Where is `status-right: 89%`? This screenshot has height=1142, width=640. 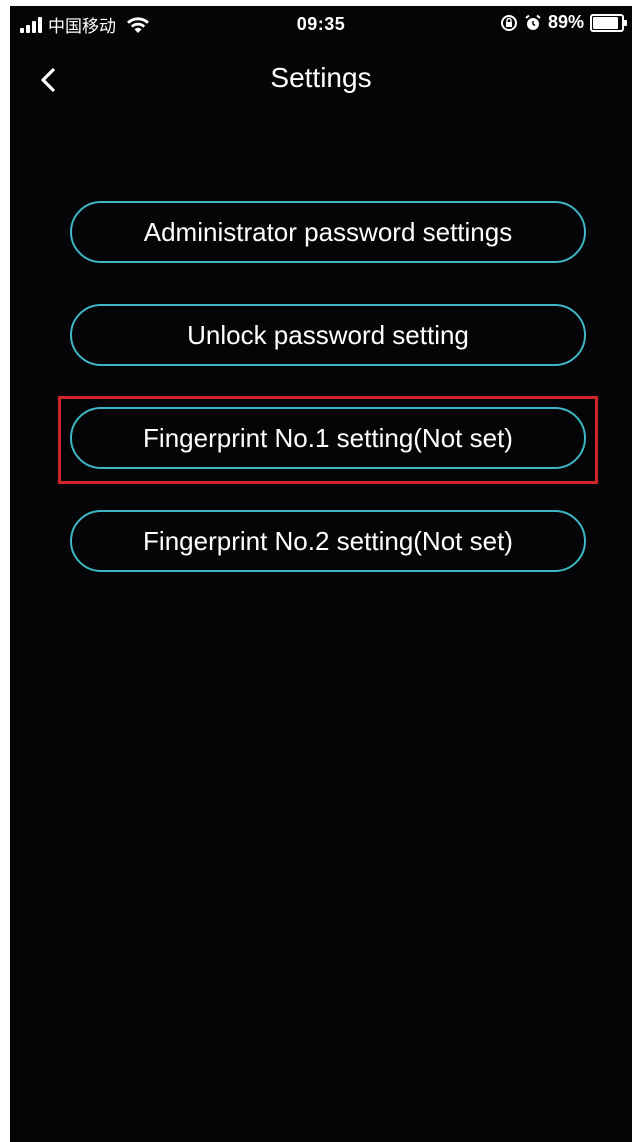 status-right: 89% is located at coordinates (563, 22).